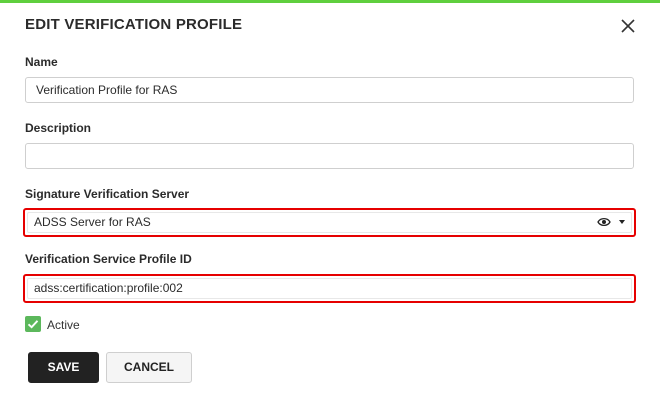 This screenshot has height=396, width=660. What do you see at coordinates (108, 259) in the screenshot?
I see `profile-id-label: Verification Service Profile ID` at bounding box center [108, 259].